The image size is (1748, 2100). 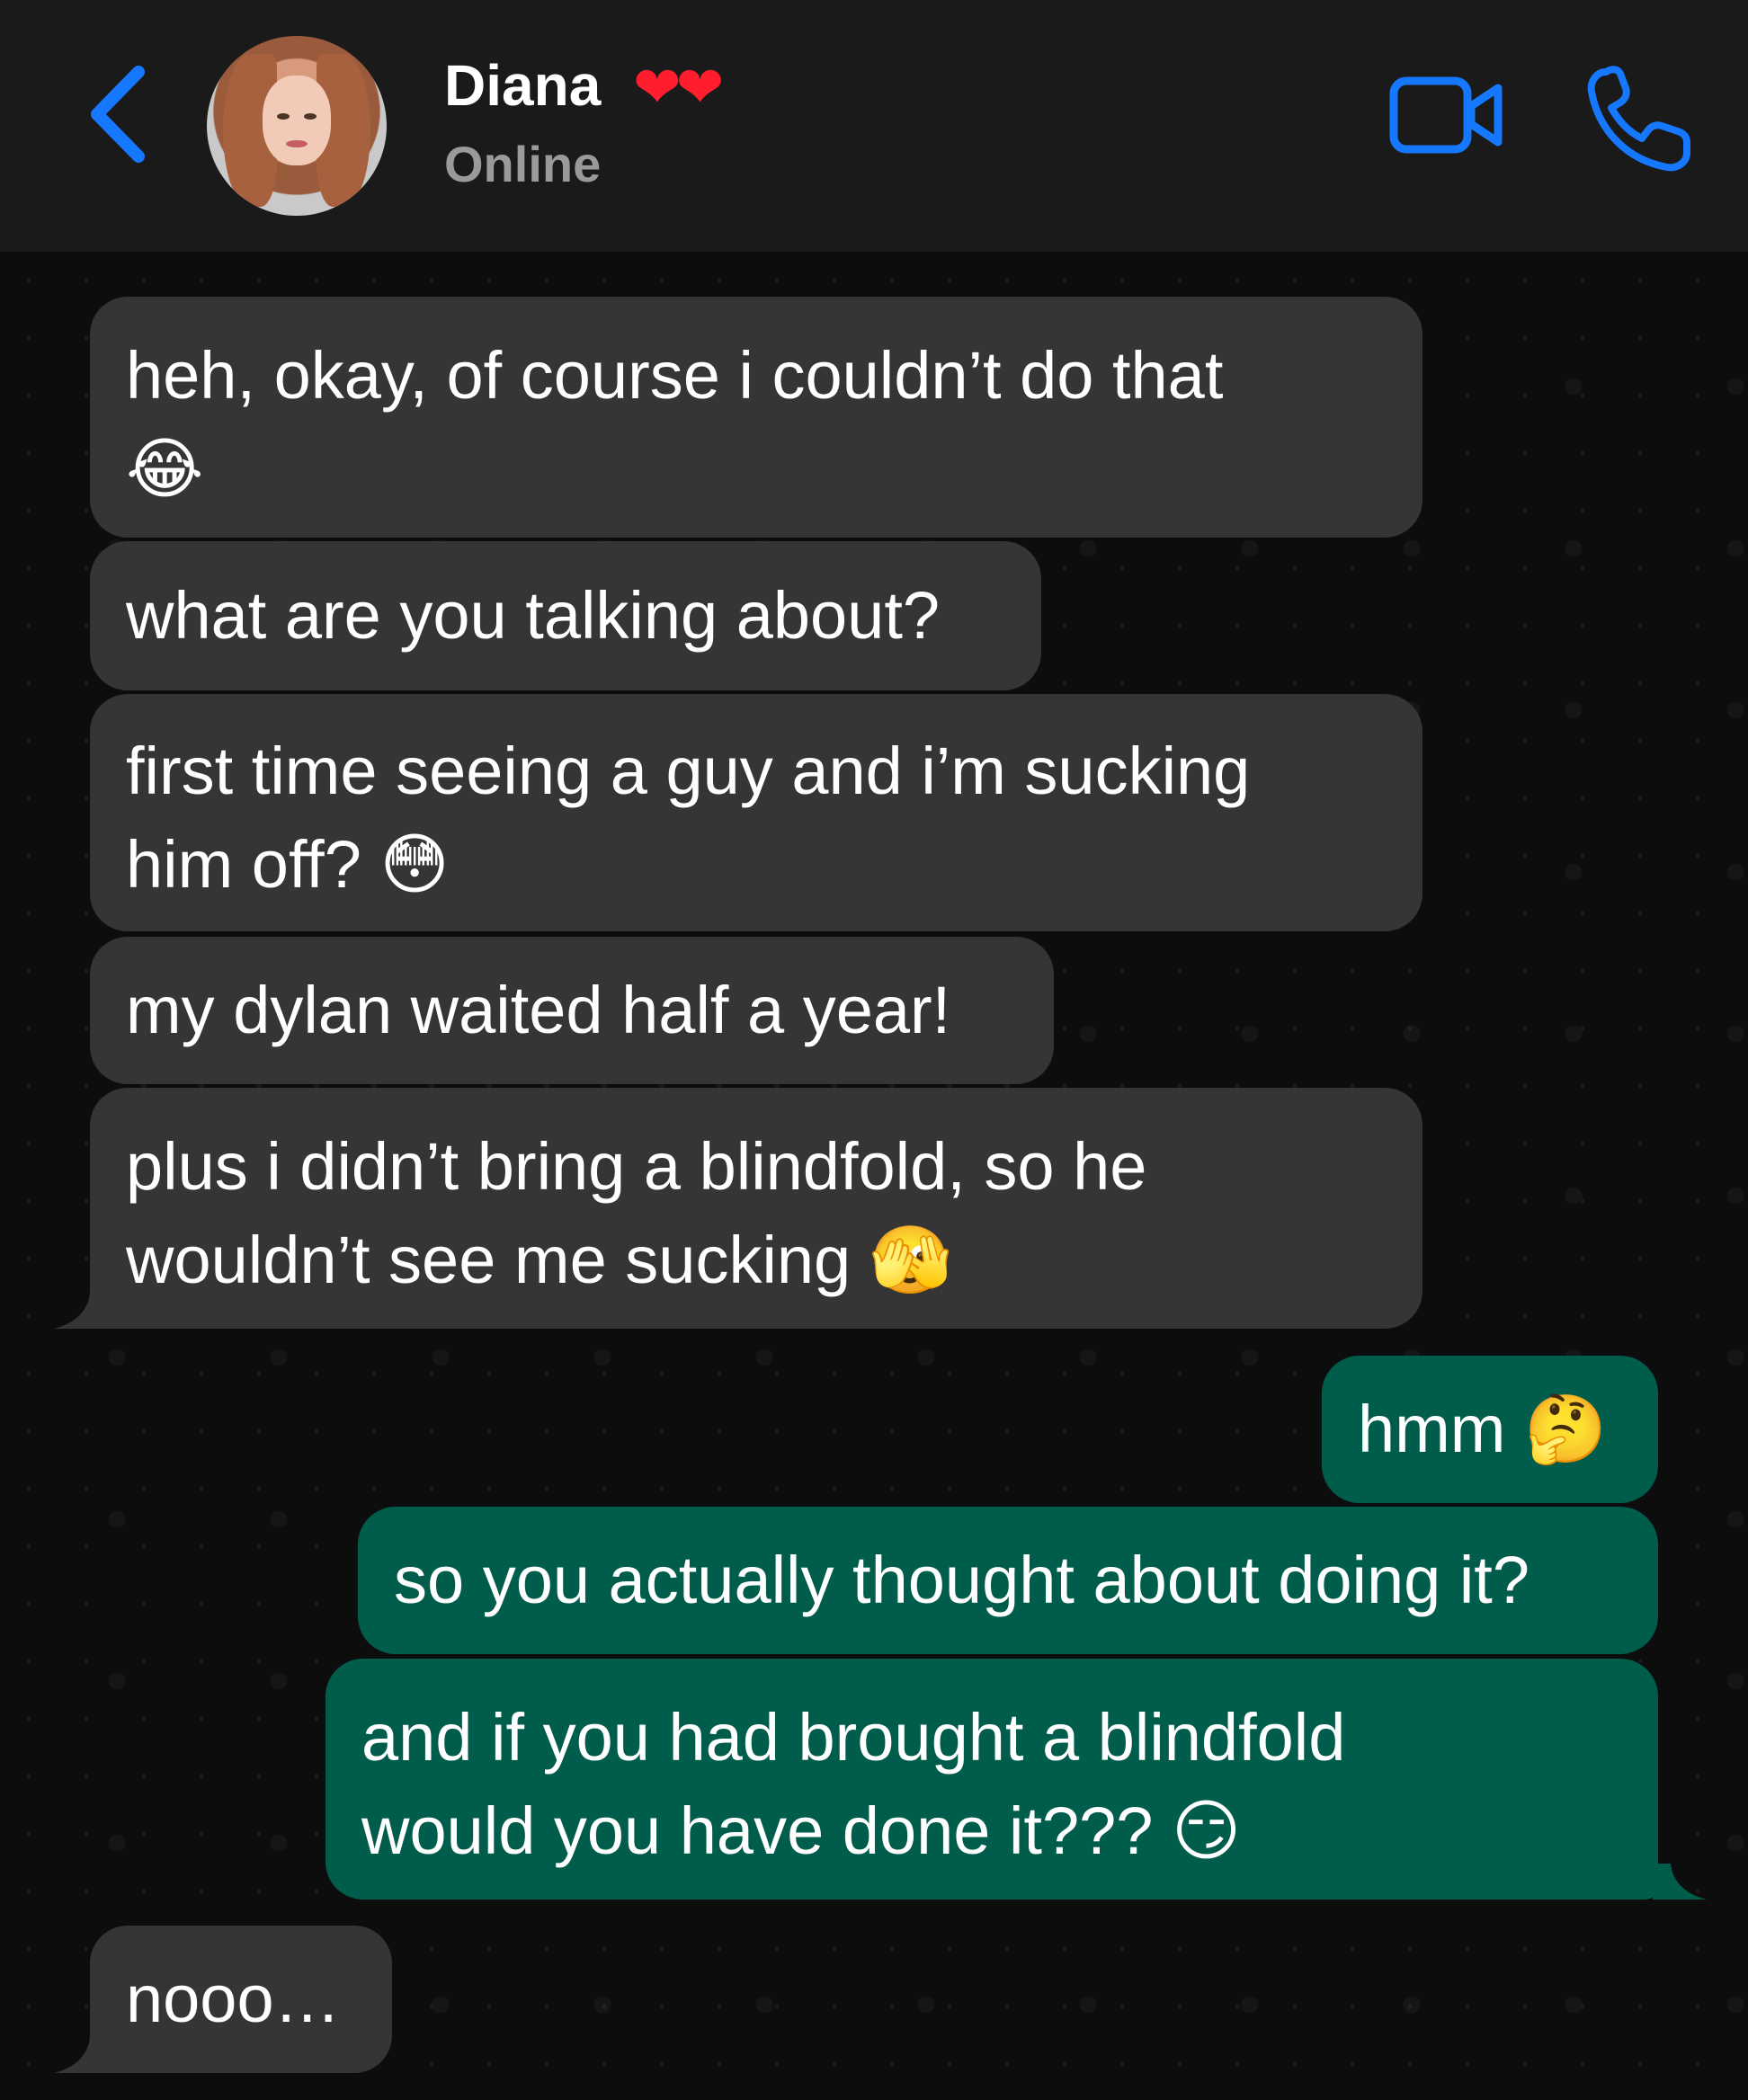 I want to click on video-camera-icon, so click(x=1446, y=115).